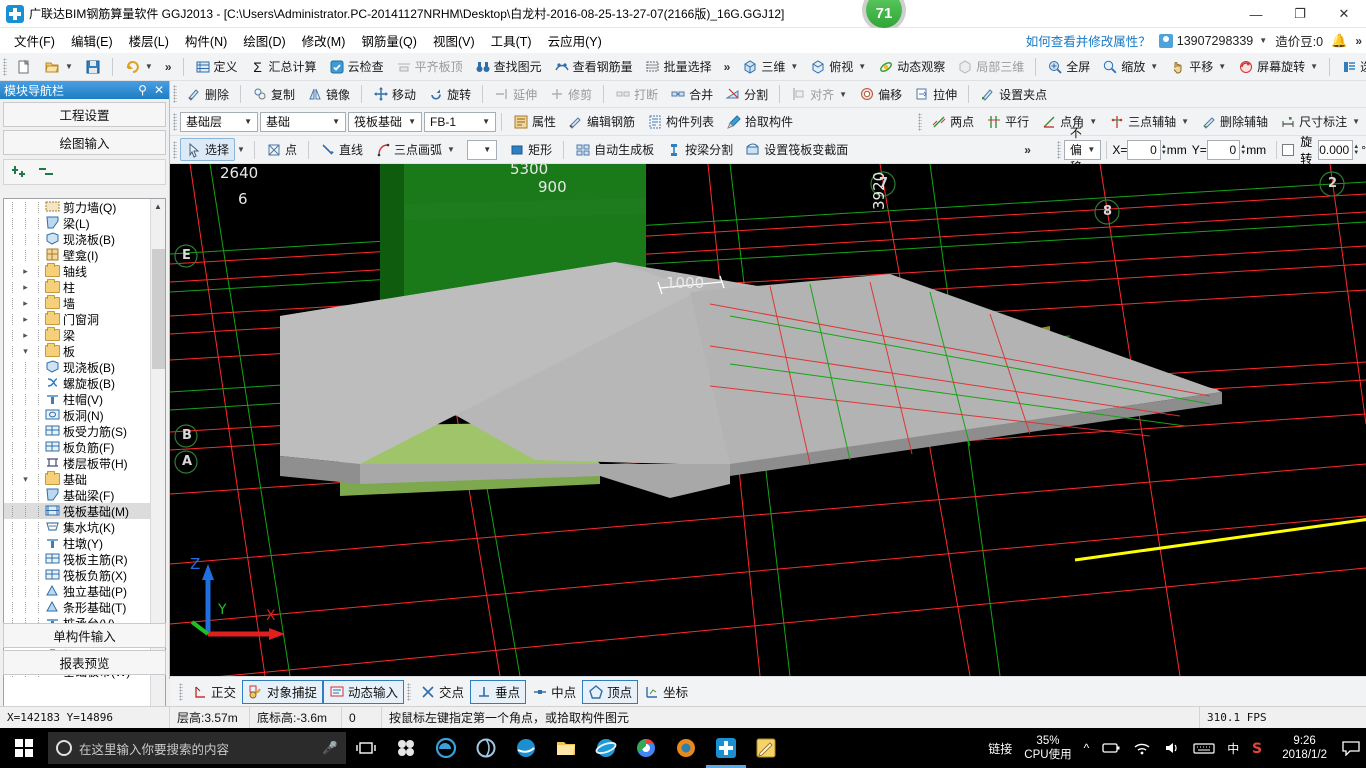 This screenshot has height=768, width=1366. What do you see at coordinates (78, 559) in the screenshot?
I see `tree-item: 筏板主筋(R)` at bounding box center [78, 559].